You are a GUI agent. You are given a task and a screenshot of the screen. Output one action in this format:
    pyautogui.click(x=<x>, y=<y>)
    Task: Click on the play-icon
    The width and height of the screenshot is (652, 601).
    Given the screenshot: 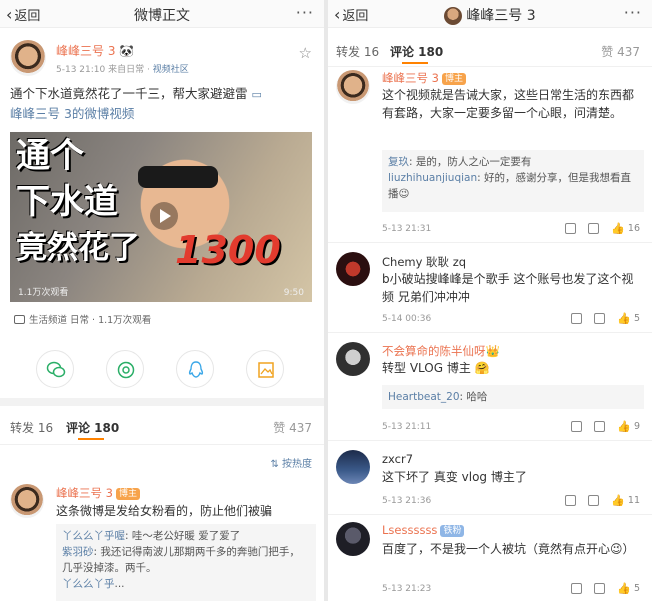 What is the action you would take?
    pyautogui.click(x=164, y=216)
    